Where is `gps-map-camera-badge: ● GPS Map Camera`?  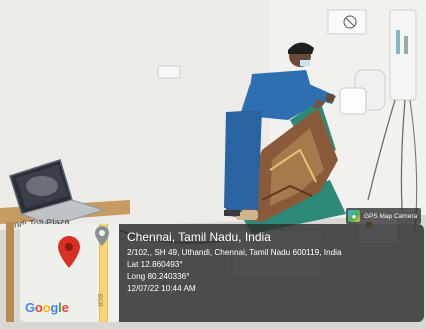 gps-map-camera-badge: ● GPS Map Camera is located at coordinates (384, 216).